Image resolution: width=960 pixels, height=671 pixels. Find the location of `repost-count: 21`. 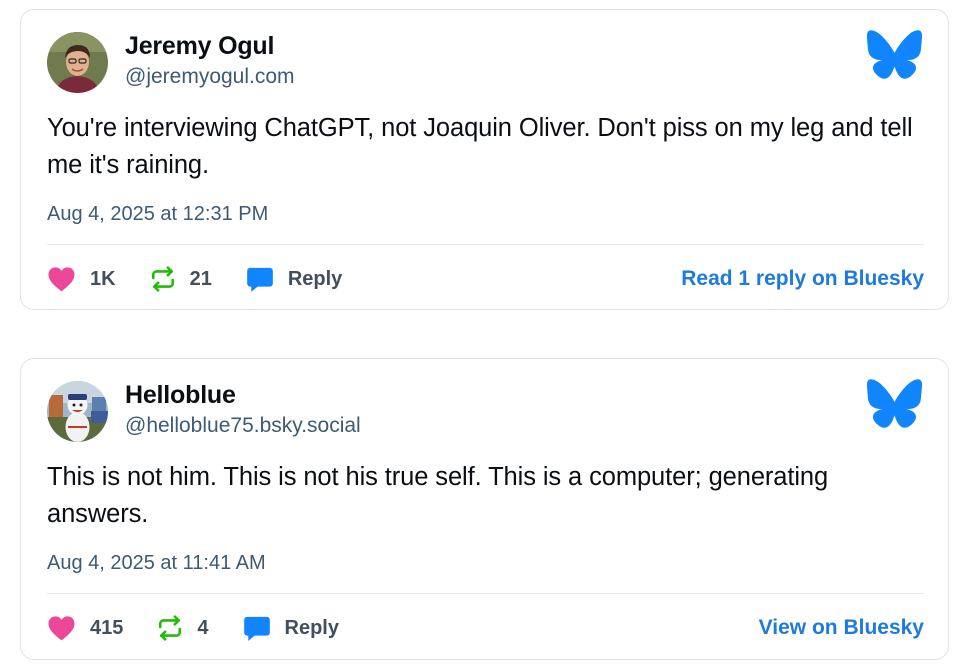

repost-count: 21 is located at coordinates (200, 278).